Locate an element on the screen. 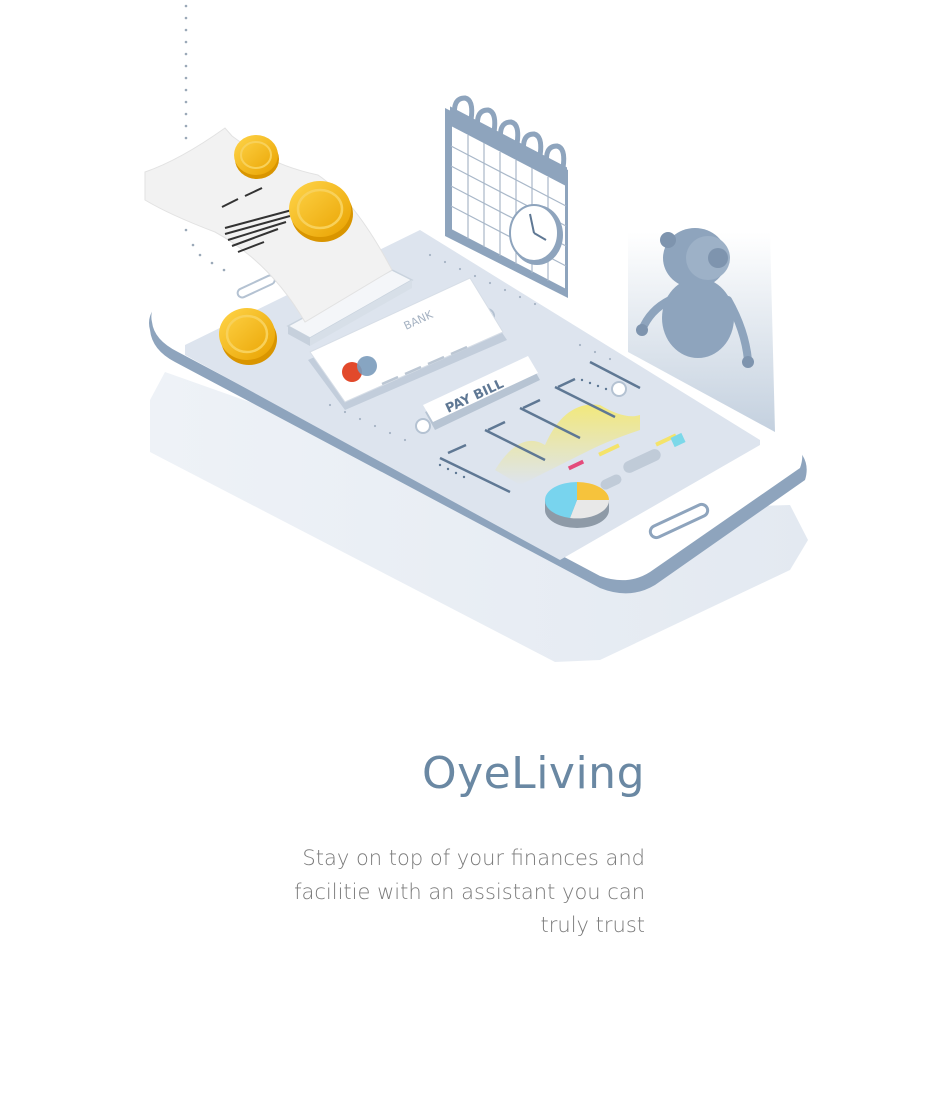  coin-icon is located at coordinates (256, 157).